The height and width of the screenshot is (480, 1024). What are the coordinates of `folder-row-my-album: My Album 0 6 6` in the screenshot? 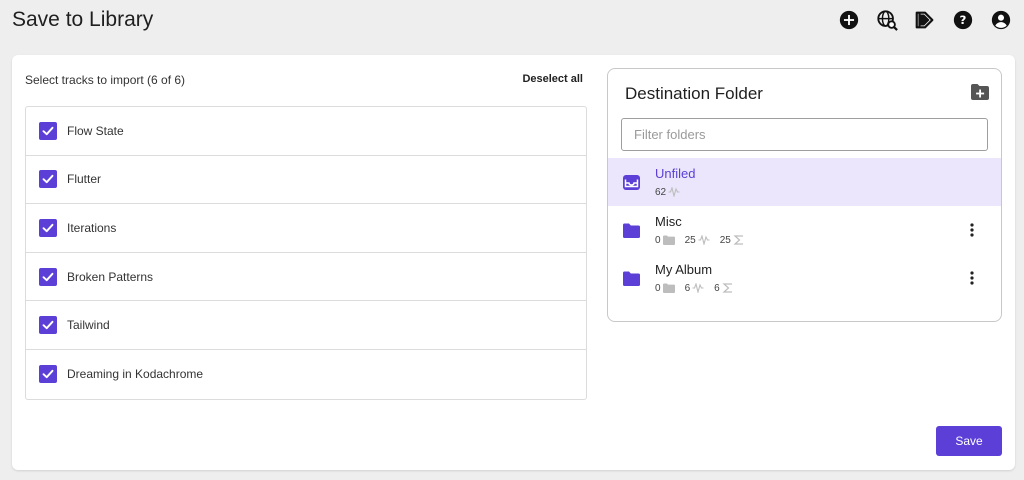 It's located at (804, 278).